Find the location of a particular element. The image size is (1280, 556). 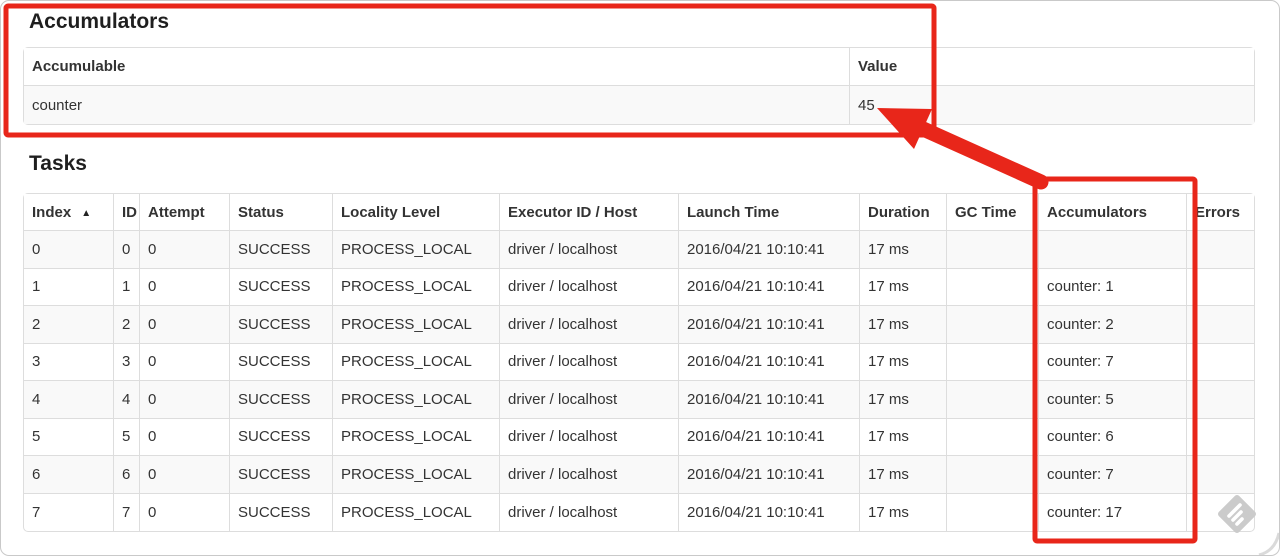

accumulable-name-cell: counter is located at coordinates (437, 105).